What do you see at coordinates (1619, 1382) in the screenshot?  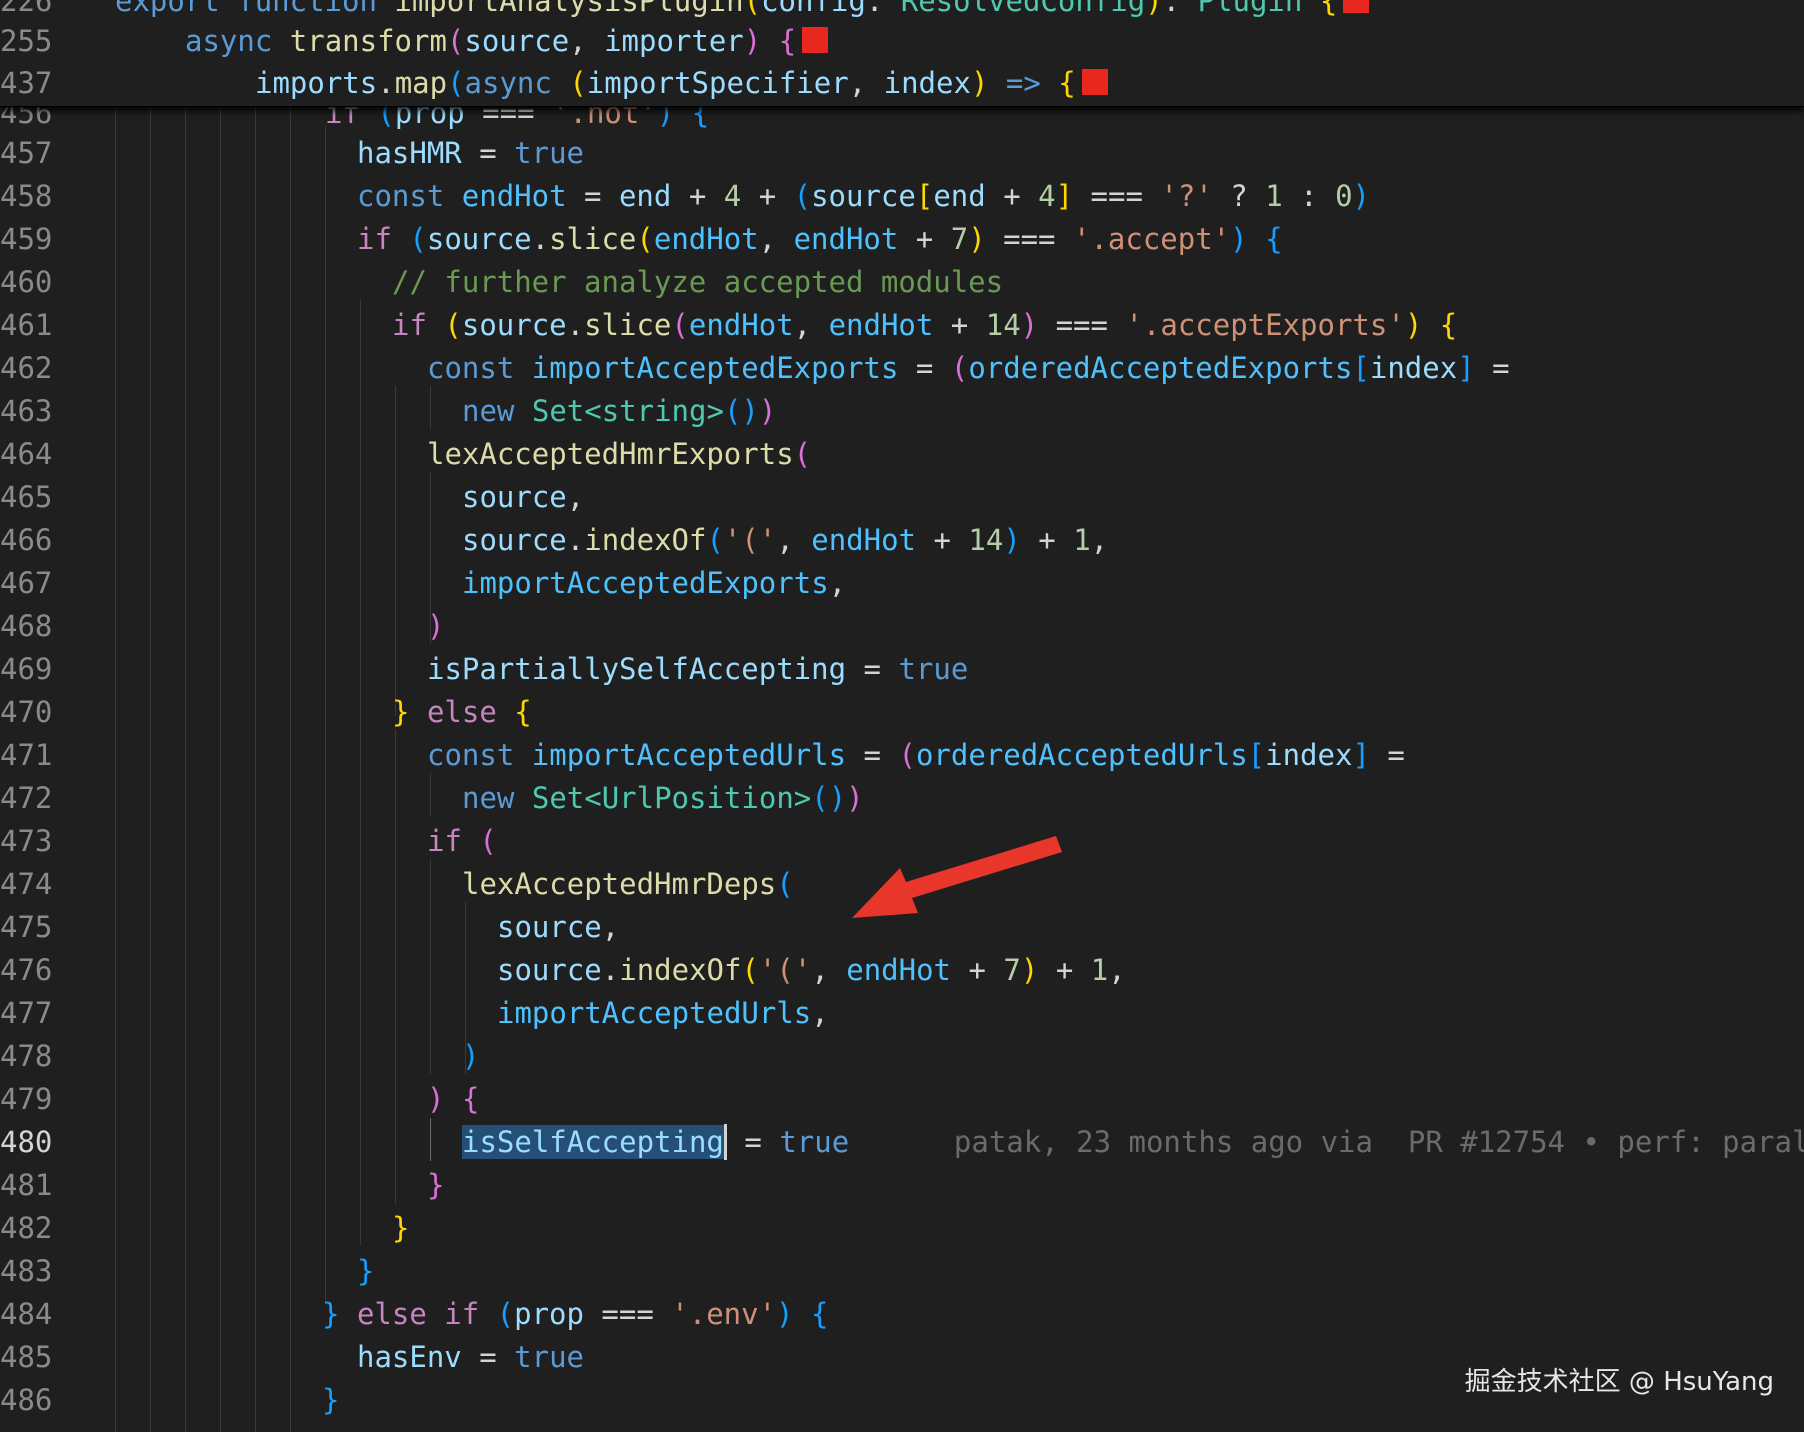 I see `watermark: 掘金技术社区 @ HsuYang` at bounding box center [1619, 1382].